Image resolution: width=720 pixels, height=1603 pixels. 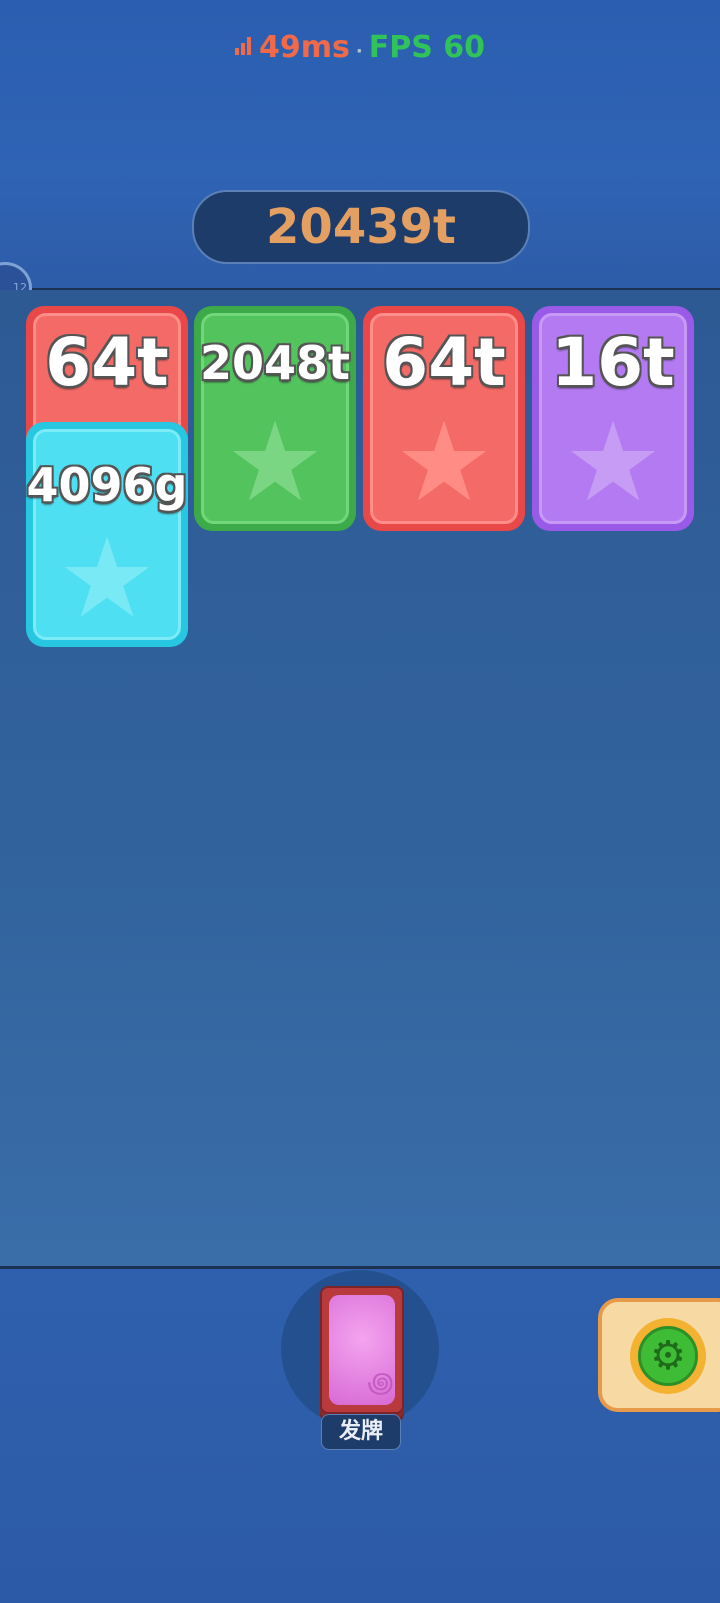 I want to click on card-slot-1-stacked: 4096g ★, so click(x=107, y=534).